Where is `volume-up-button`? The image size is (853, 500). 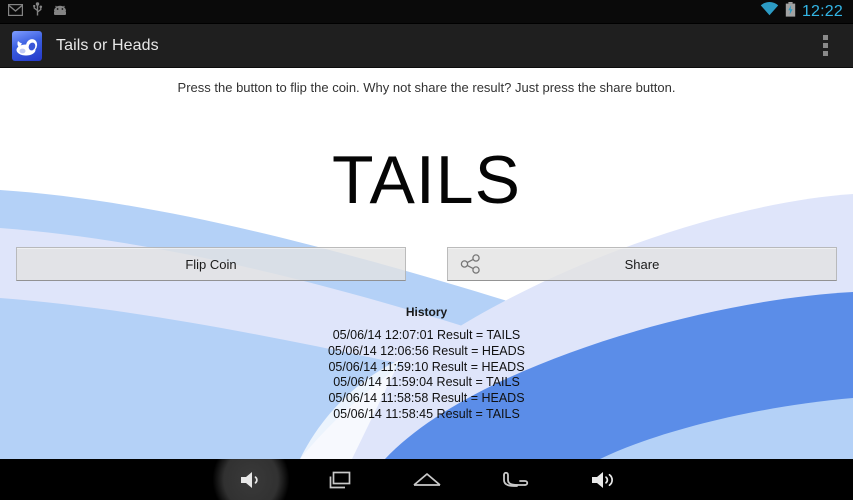 volume-up-button is located at coordinates (603, 479).